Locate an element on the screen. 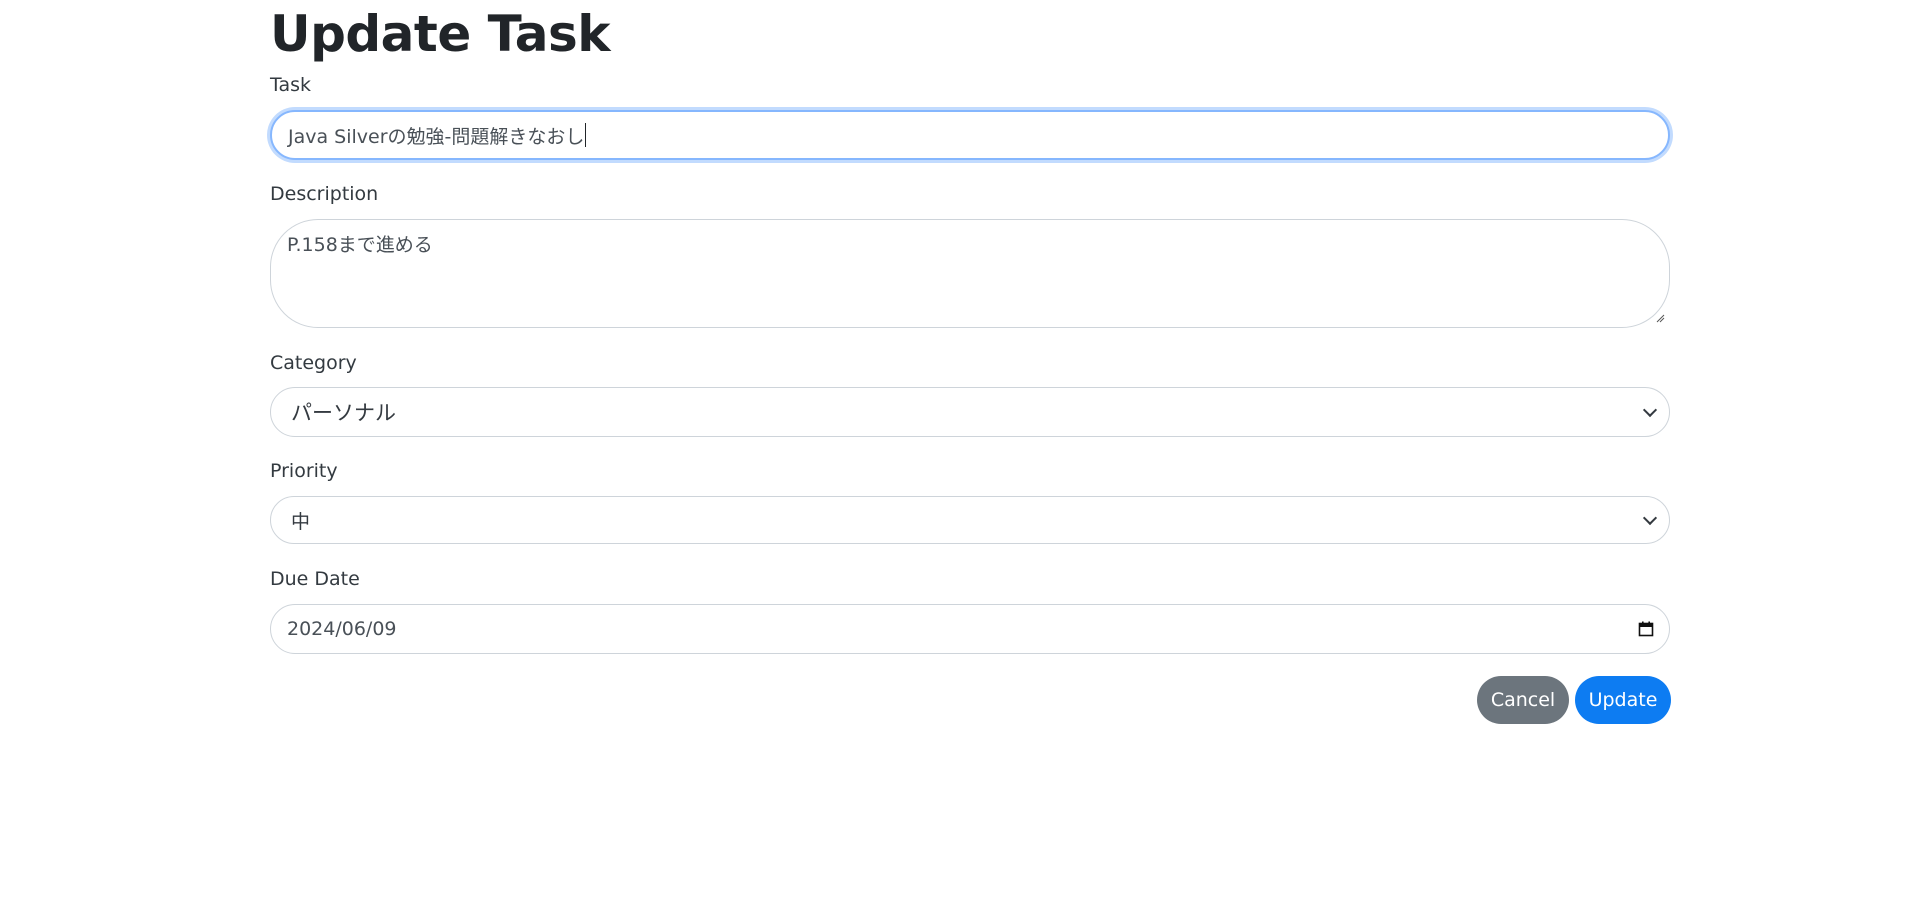  category-selected-value: パーソナル is located at coordinates (343, 413).